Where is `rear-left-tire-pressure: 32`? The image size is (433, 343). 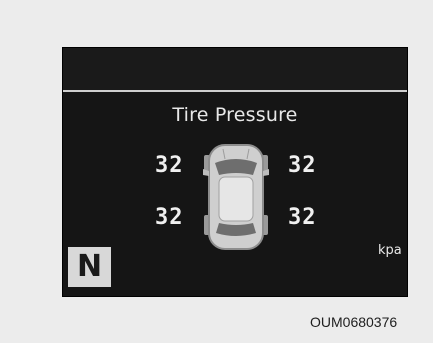
rear-left-tire-pressure: 32 is located at coordinates (169, 217).